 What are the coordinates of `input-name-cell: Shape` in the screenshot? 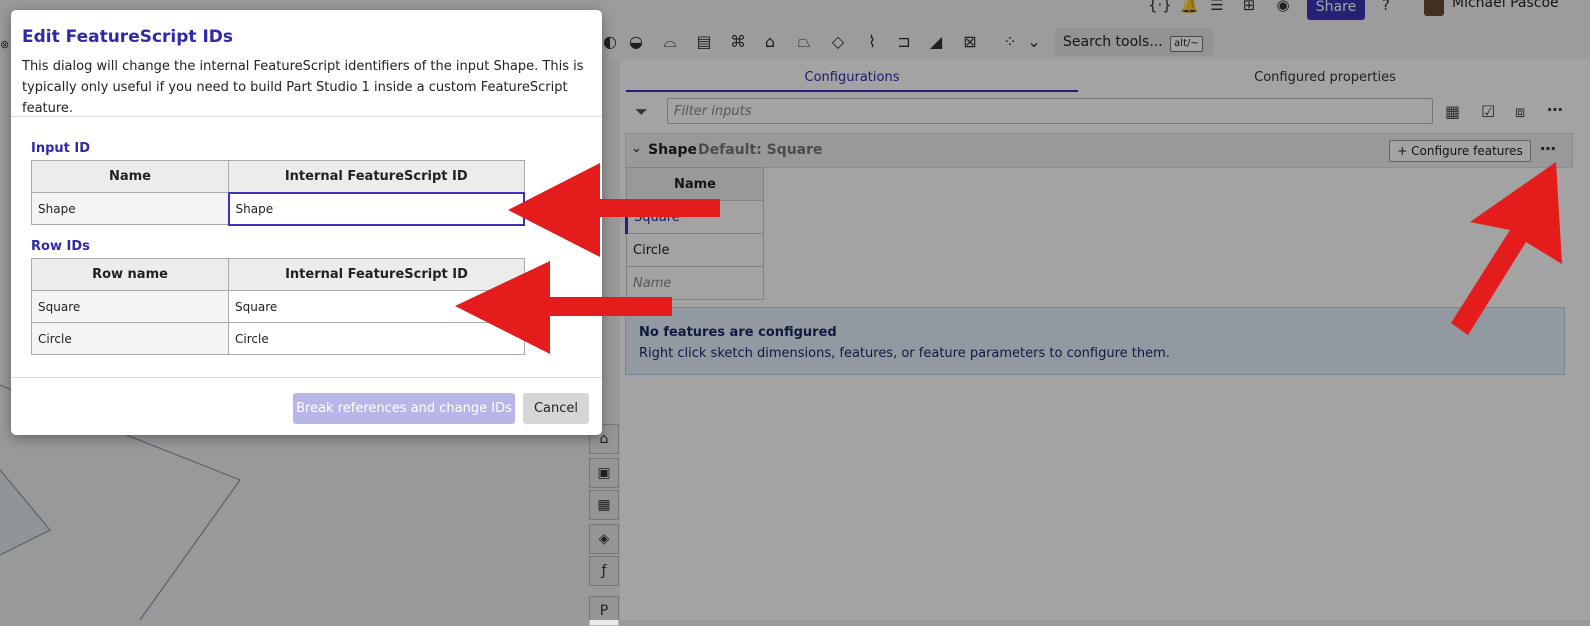 It's located at (130, 208).